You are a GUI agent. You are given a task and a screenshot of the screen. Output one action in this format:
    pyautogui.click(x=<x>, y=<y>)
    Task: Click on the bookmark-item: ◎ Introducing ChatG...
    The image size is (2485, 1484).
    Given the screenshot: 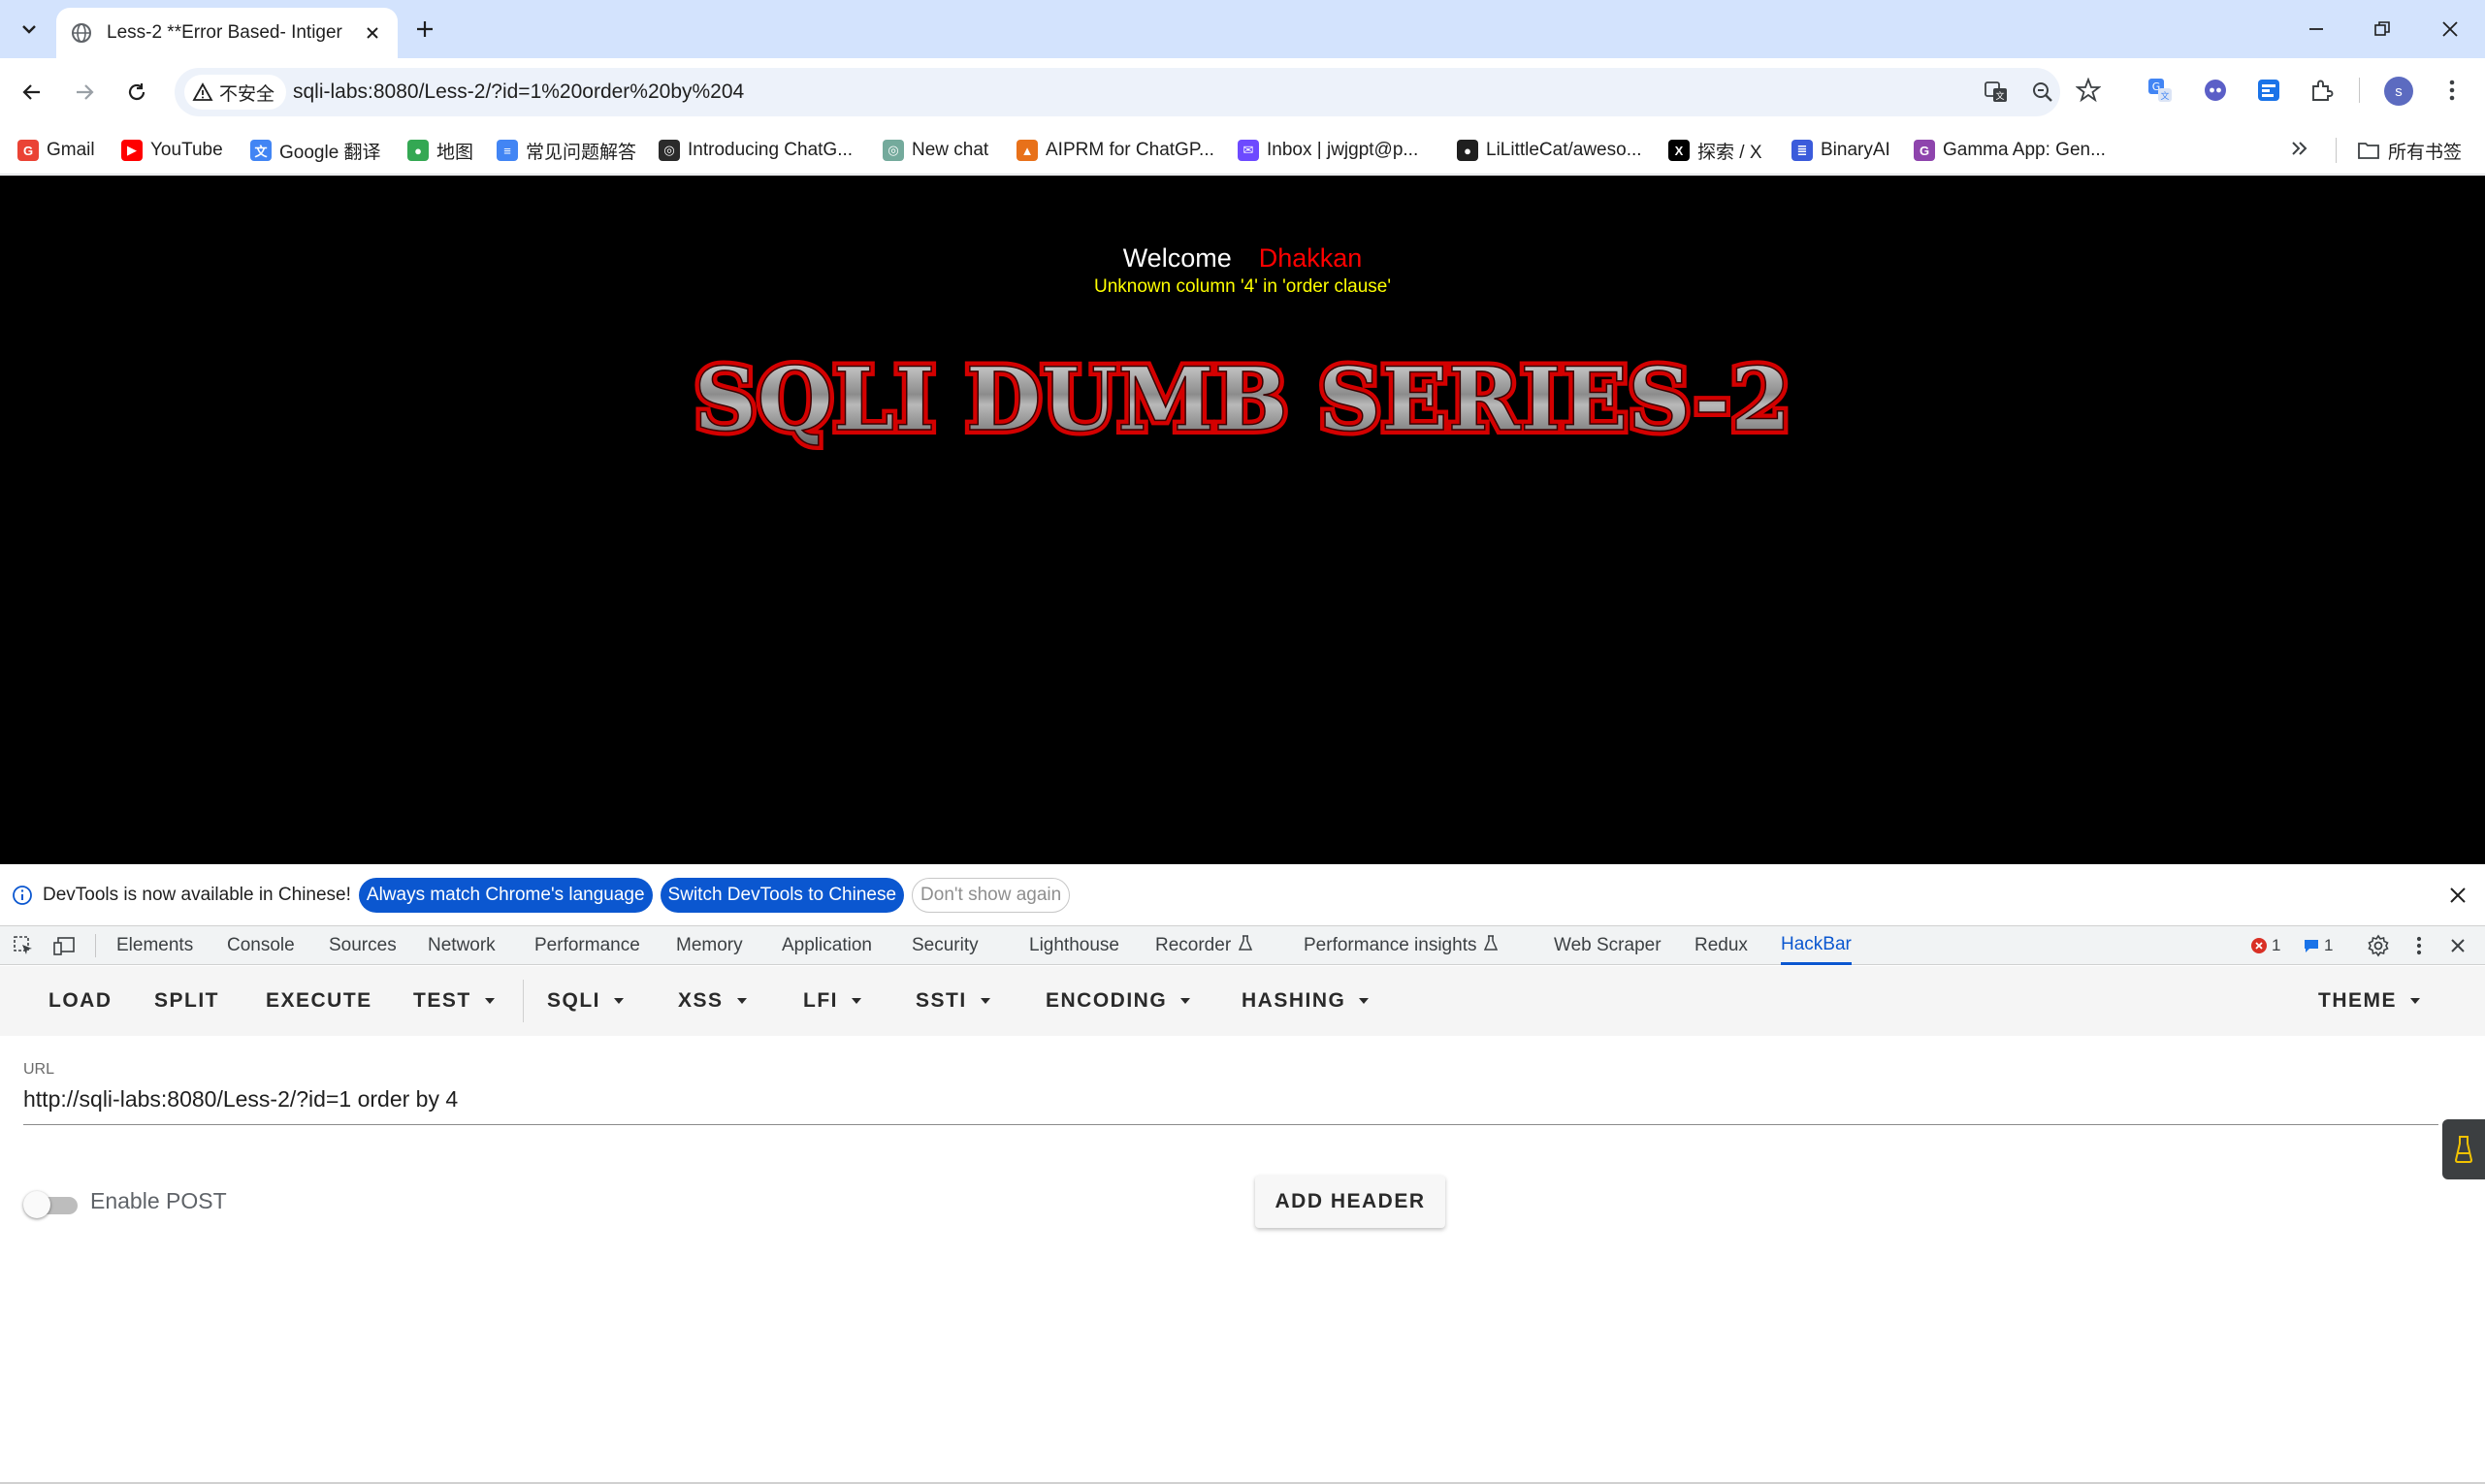 What is the action you would take?
    pyautogui.click(x=756, y=150)
    